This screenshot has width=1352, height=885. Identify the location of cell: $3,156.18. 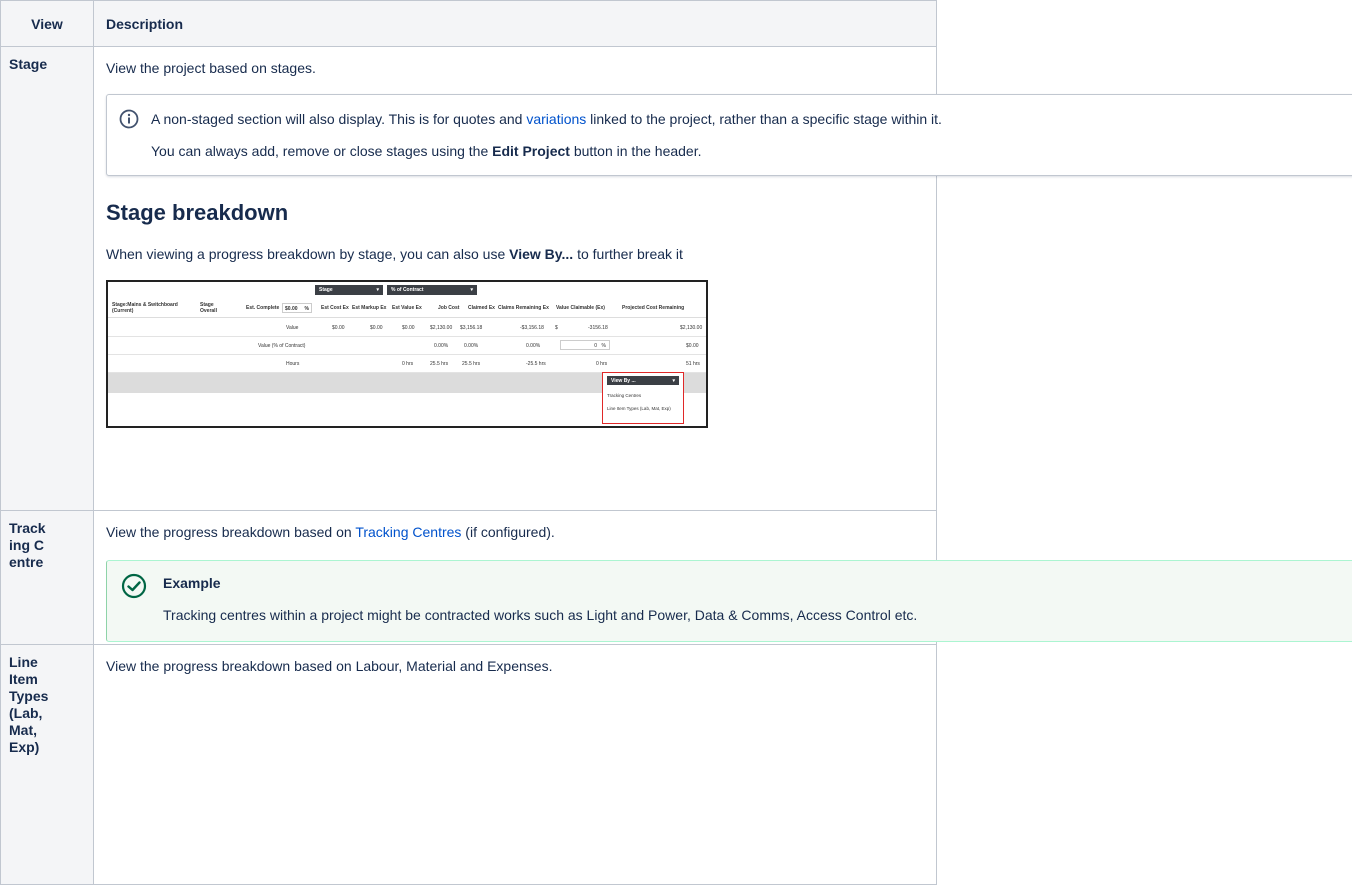
(471, 328).